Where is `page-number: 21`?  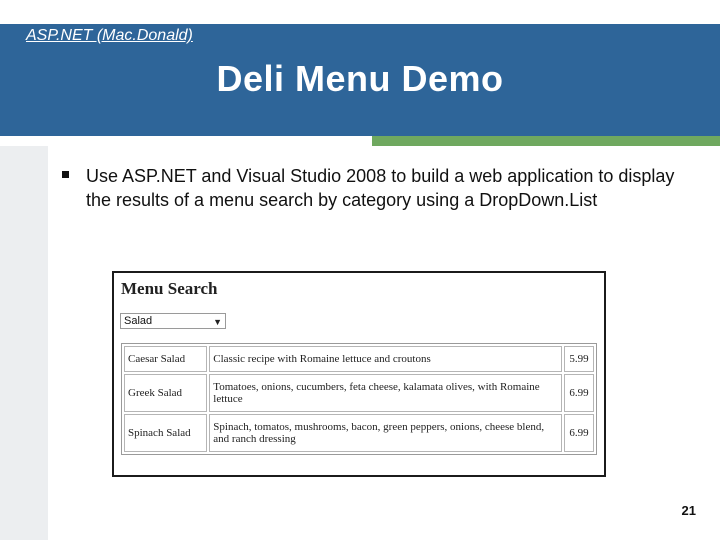
page-number: 21 is located at coordinates (688, 510).